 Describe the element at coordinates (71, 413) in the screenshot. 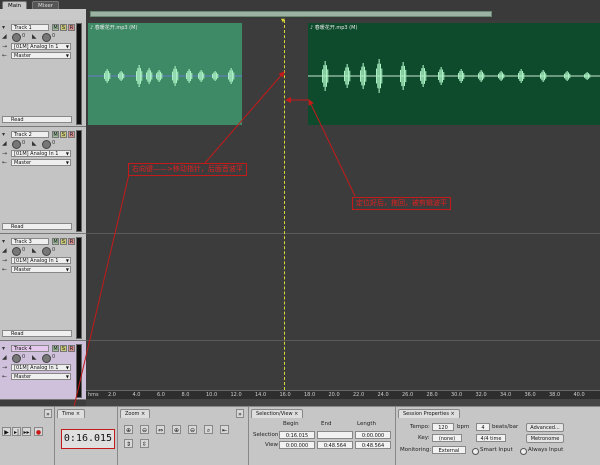

I see `tab-time: Time ×` at that location.